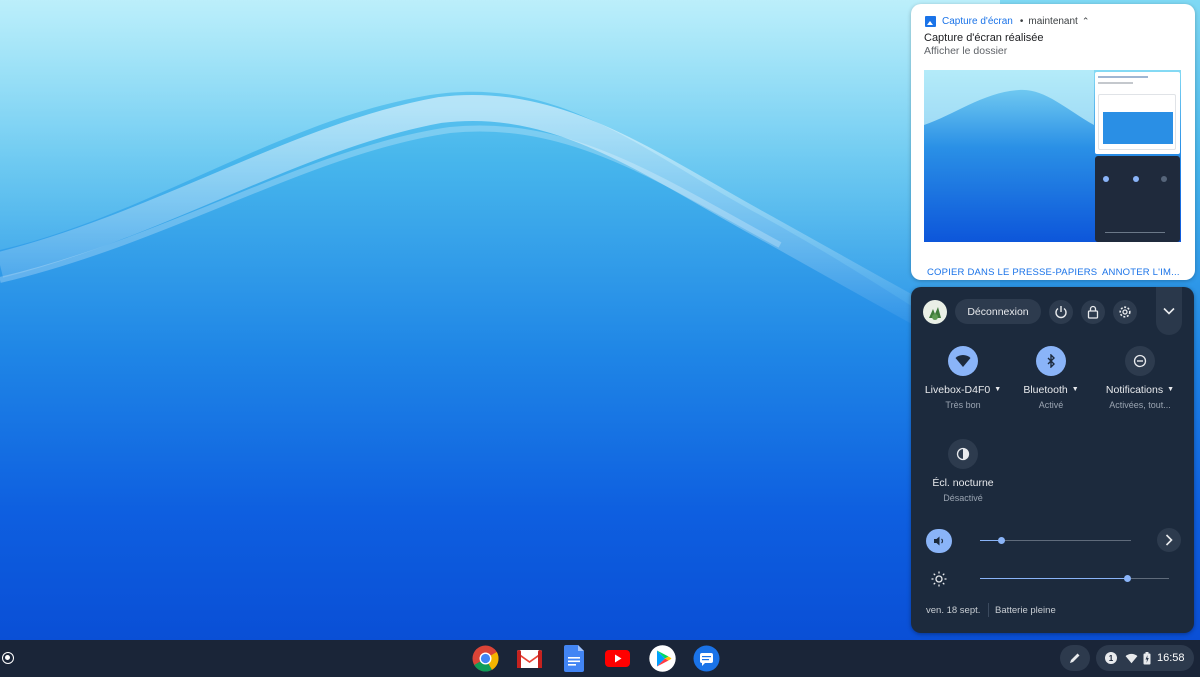  Describe the element at coordinates (1055, 540) in the screenshot. I see `volume-slider` at that location.